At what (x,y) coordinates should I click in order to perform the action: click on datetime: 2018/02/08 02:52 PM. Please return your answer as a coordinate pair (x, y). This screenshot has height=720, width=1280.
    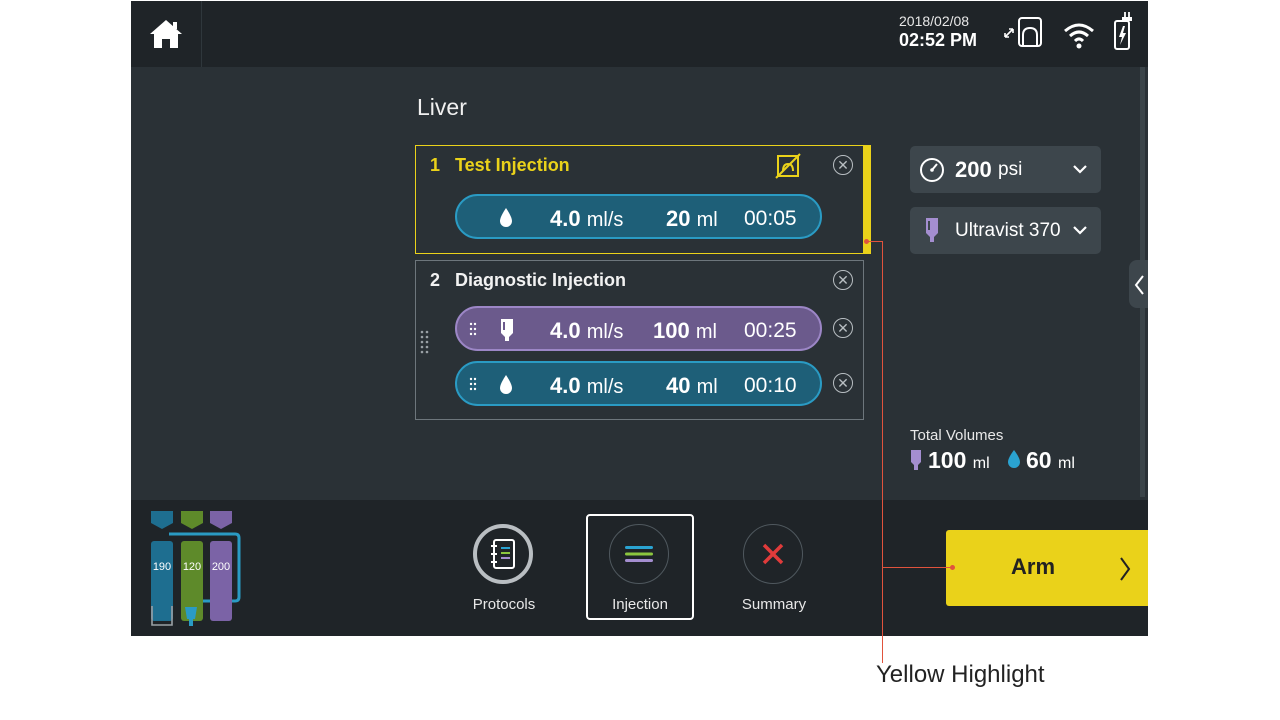
    Looking at the image, I should click on (938, 31).